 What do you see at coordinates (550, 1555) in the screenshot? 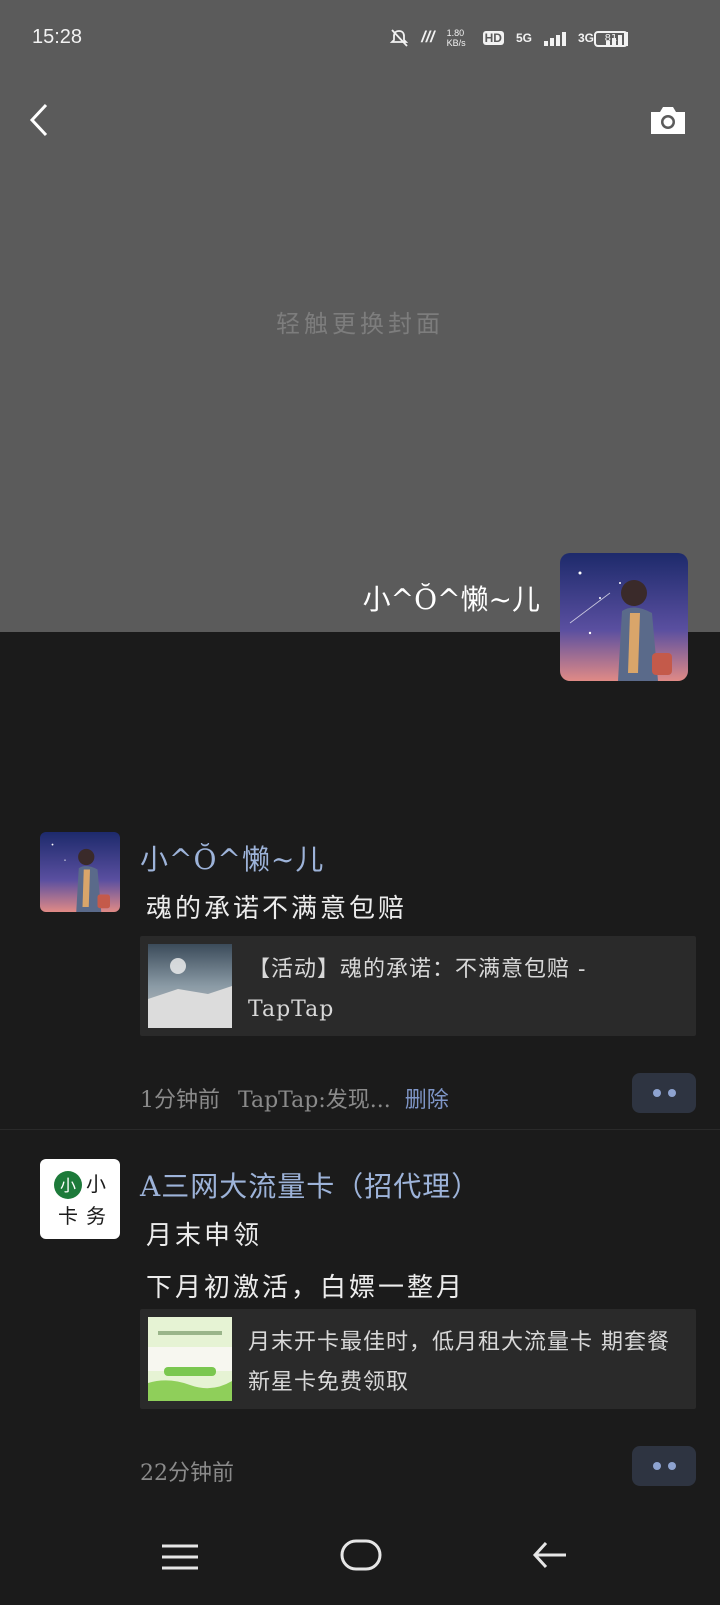
I see `back-icon` at bounding box center [550, 1555].